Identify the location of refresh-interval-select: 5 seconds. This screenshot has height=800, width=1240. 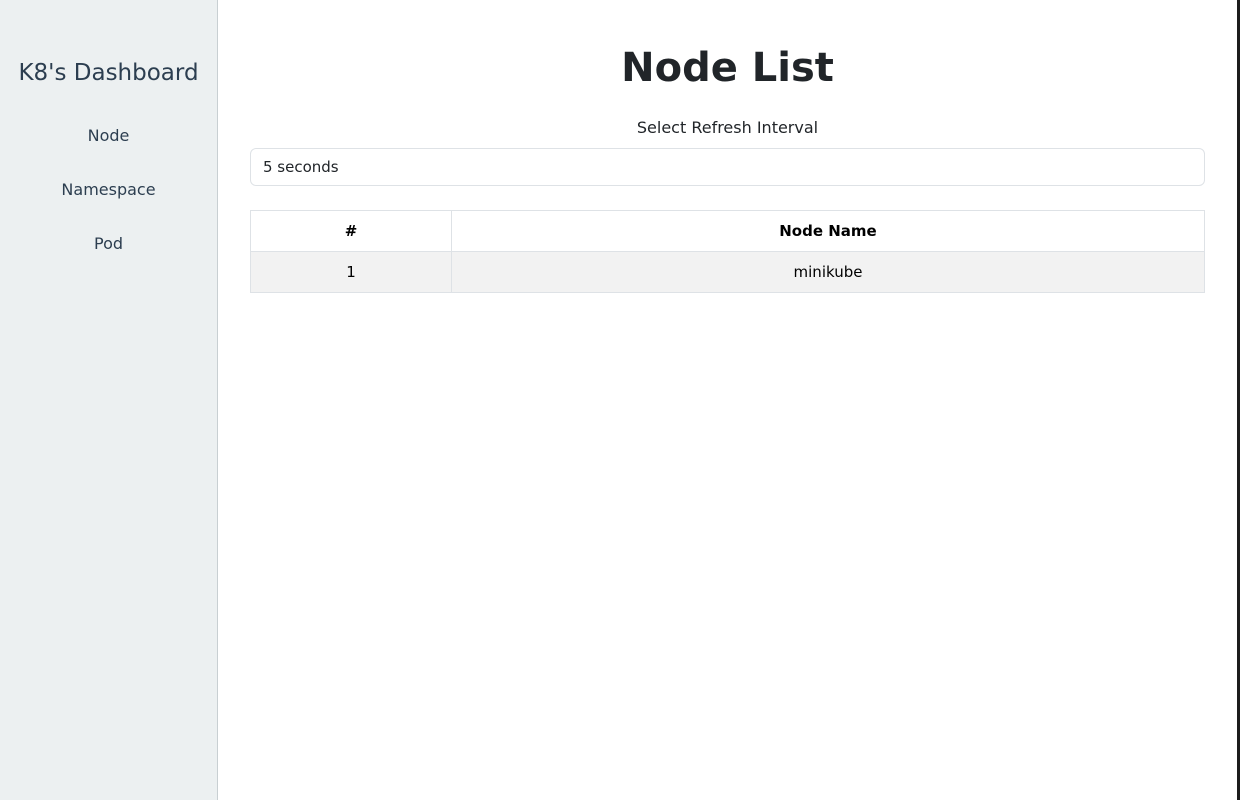
(727, 167).